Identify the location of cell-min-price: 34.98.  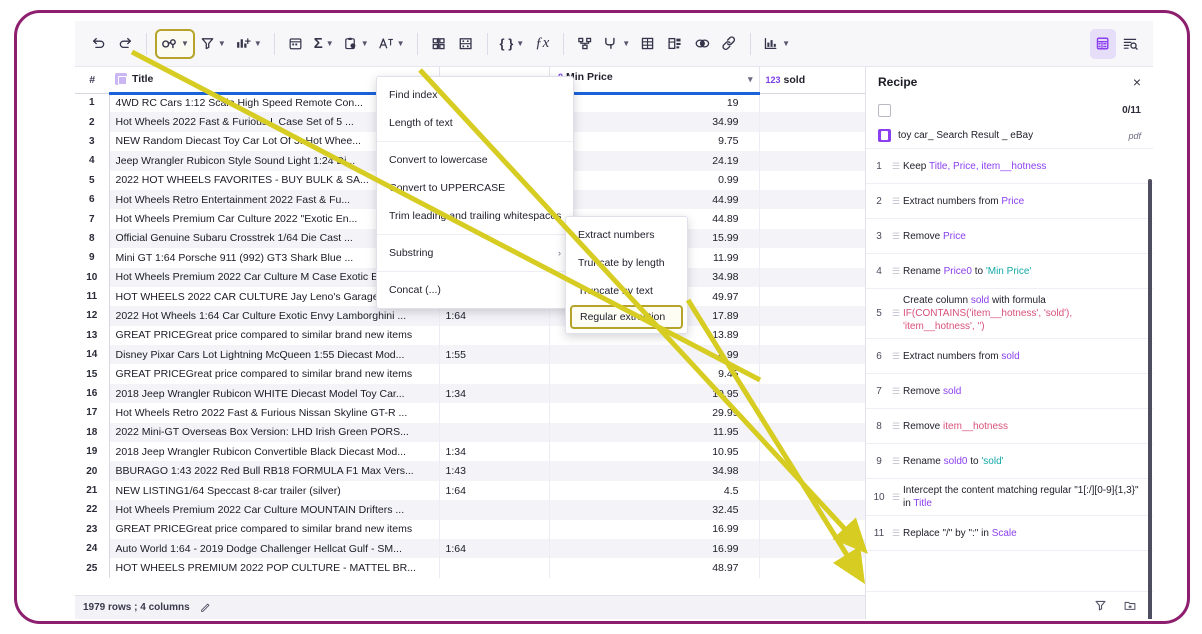
(654, 471).